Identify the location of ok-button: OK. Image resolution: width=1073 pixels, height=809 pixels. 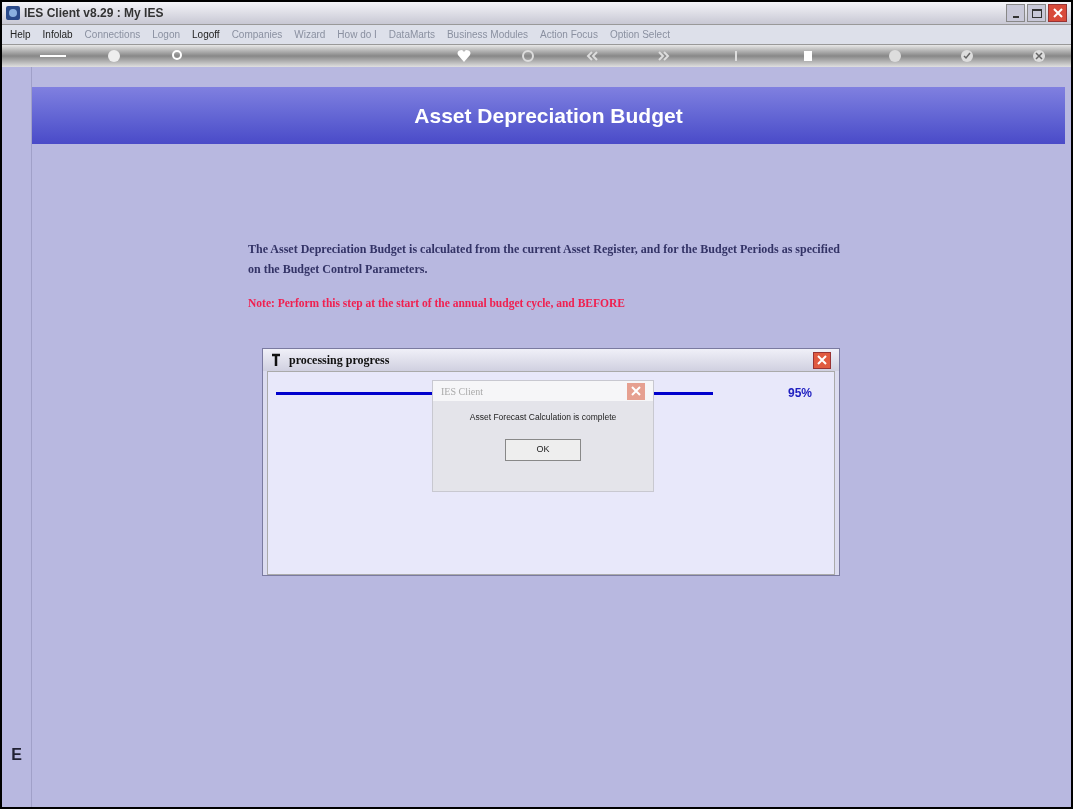
(543, 449).